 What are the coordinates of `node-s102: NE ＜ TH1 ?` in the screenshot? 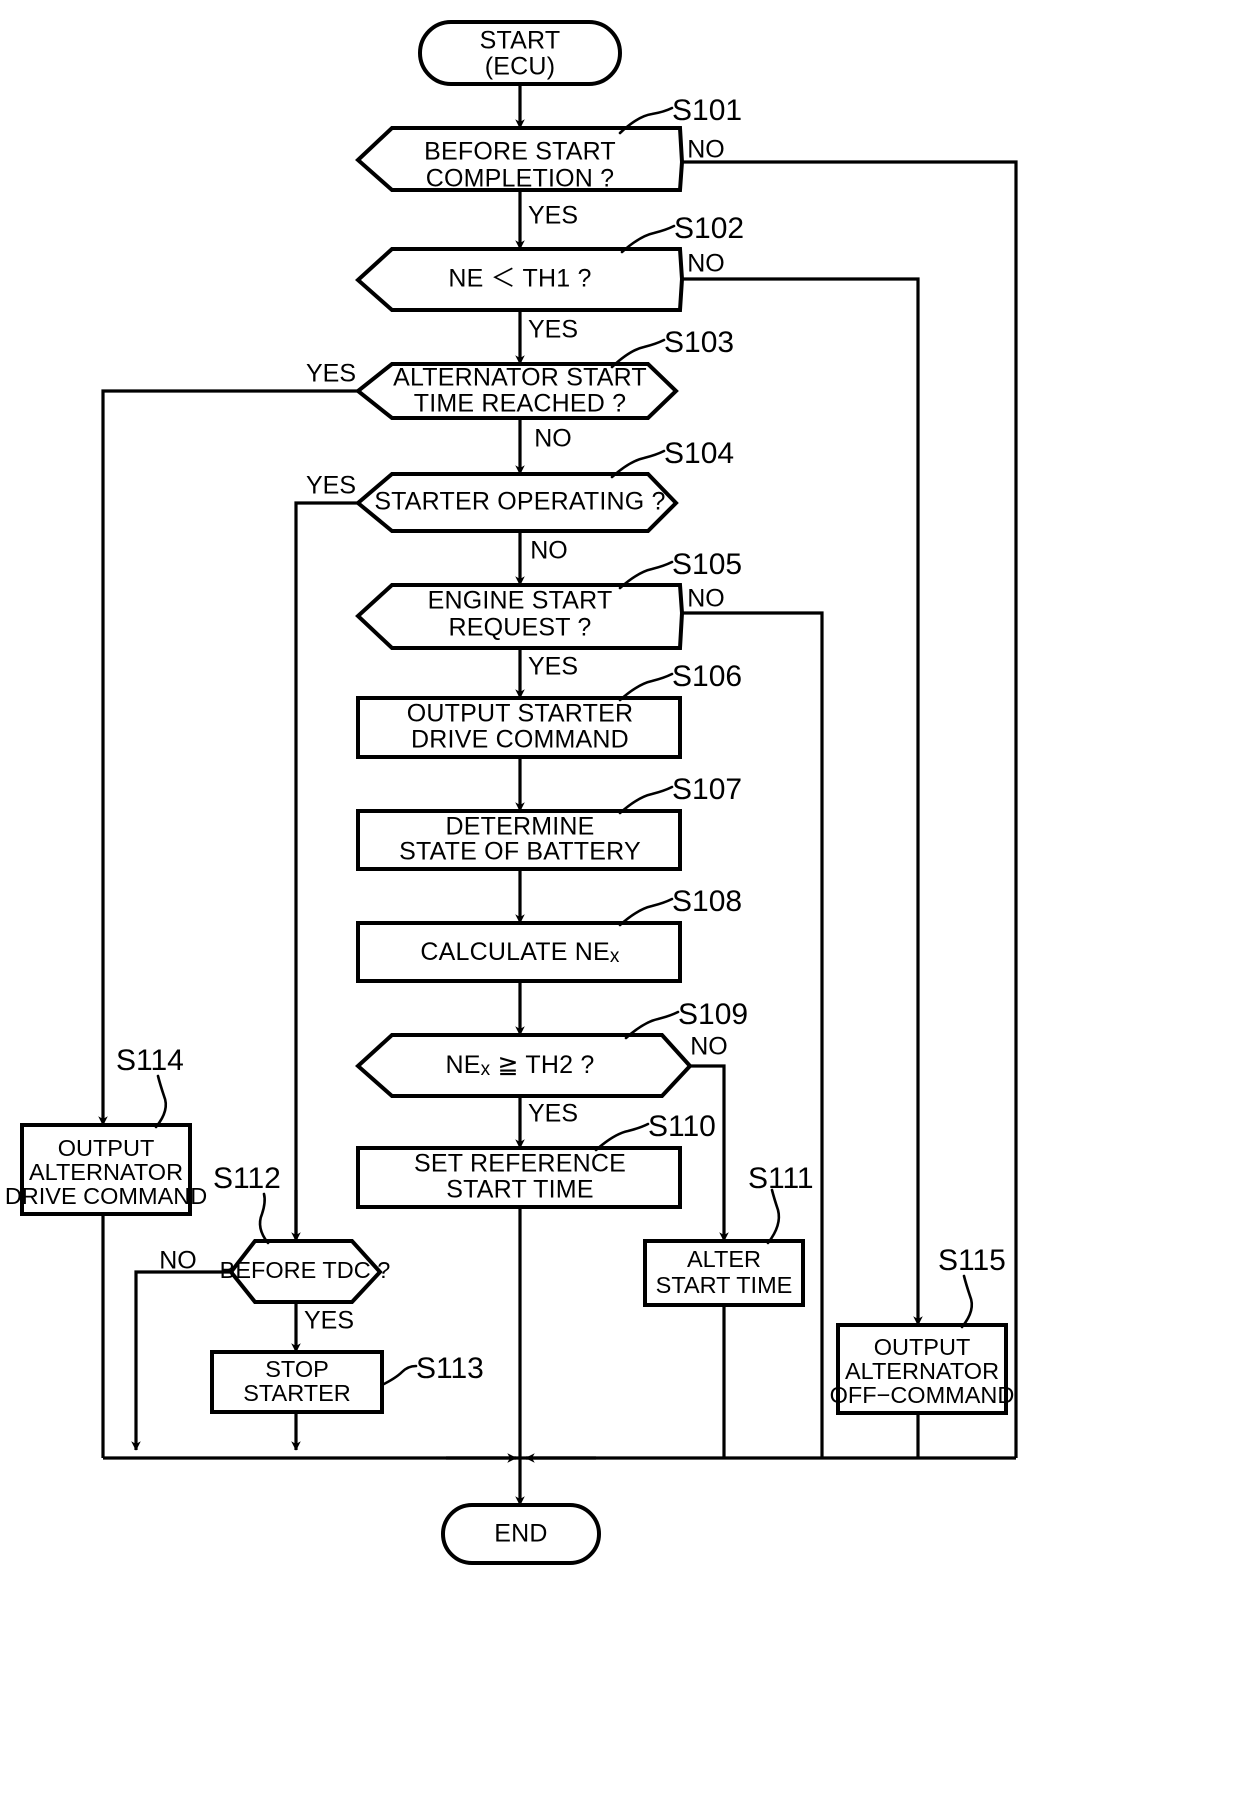 It's located at (520, 279).